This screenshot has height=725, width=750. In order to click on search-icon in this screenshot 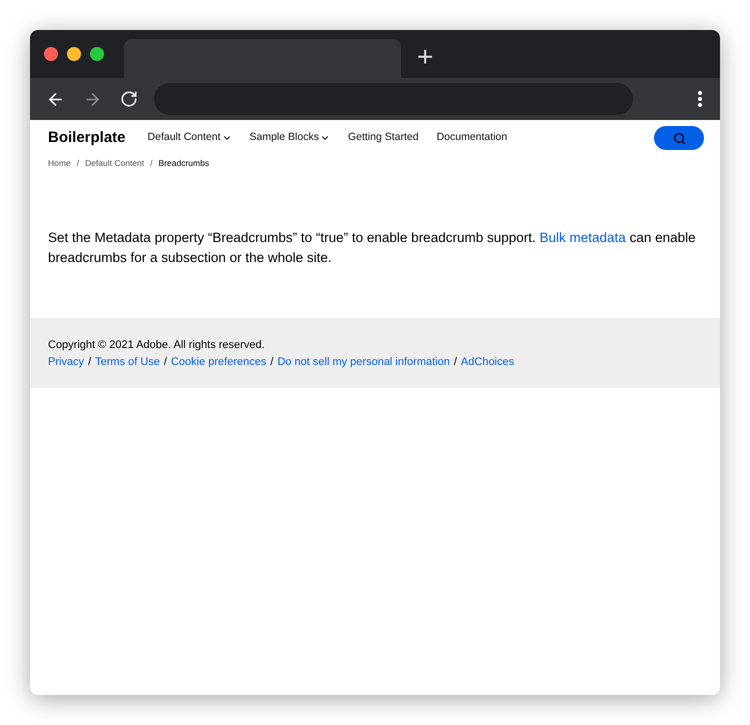, I will do `click(679, 138)`.